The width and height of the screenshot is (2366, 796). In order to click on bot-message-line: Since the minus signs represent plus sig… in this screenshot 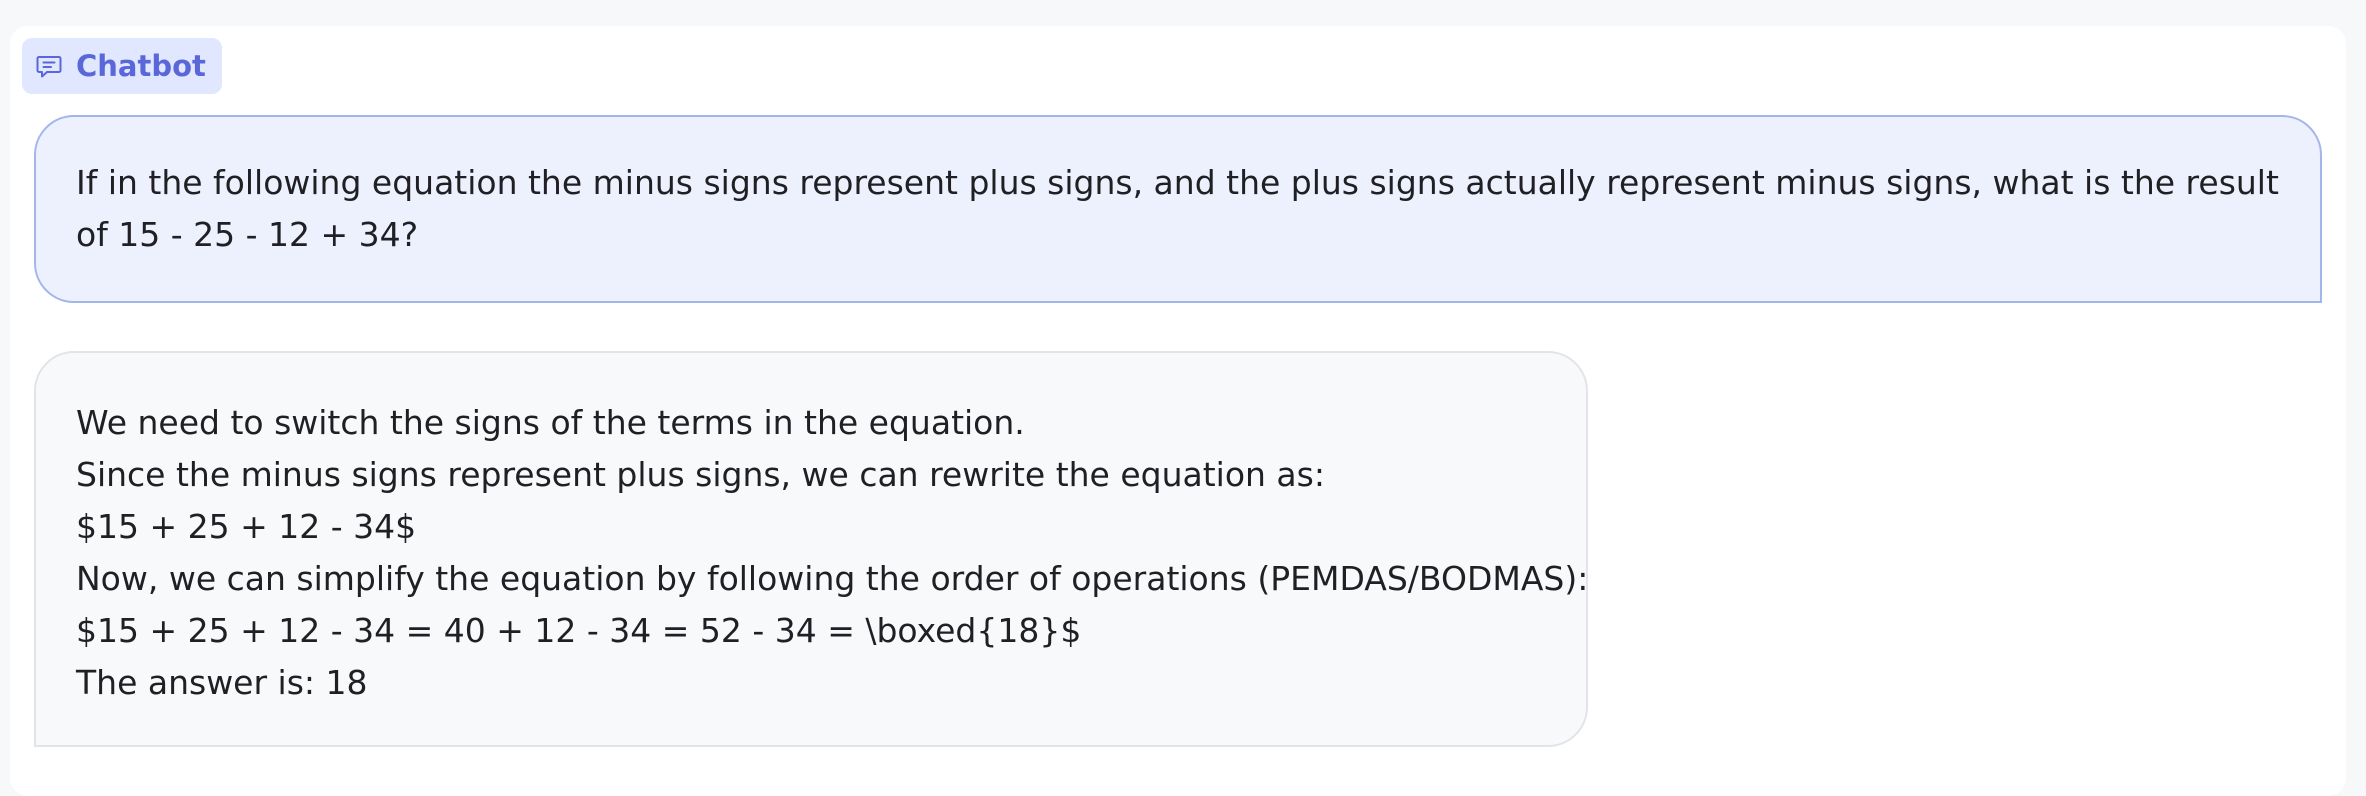, I will do `click(700, 474)`.